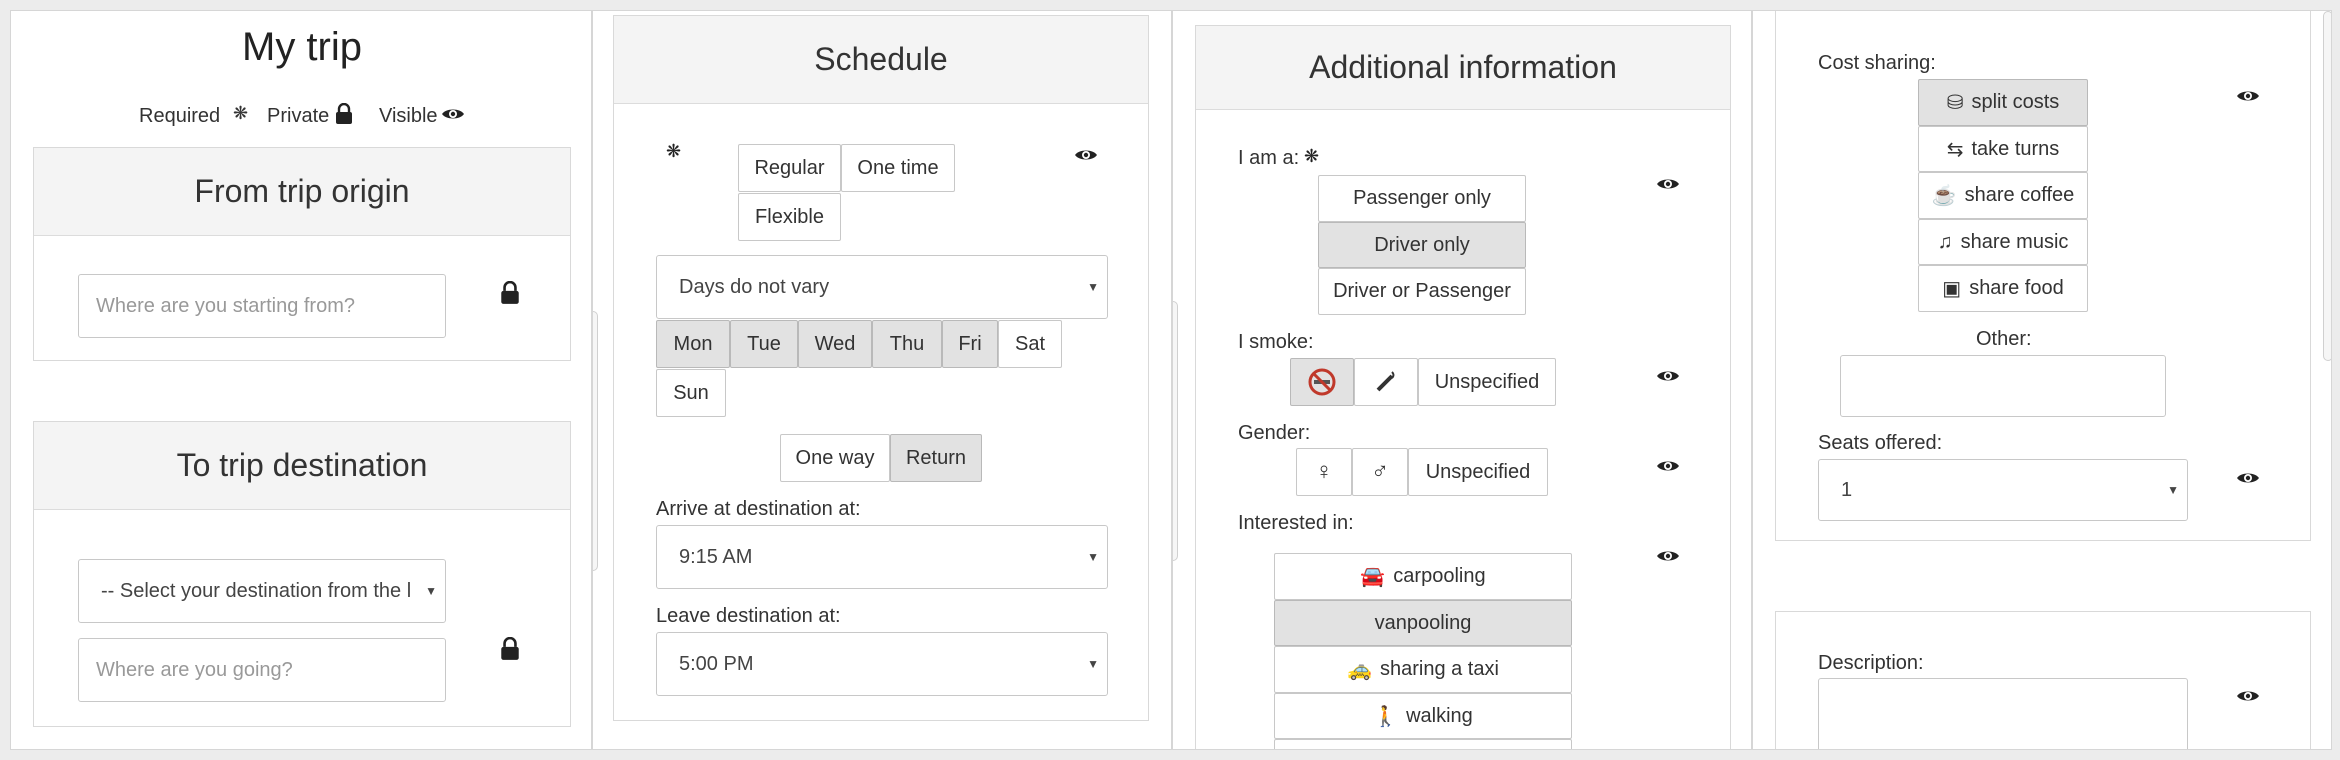 The height and width of the screenshot is (760, 2340). I want to click on arrive-time-value: 9:15 AM, so click(716, 556).